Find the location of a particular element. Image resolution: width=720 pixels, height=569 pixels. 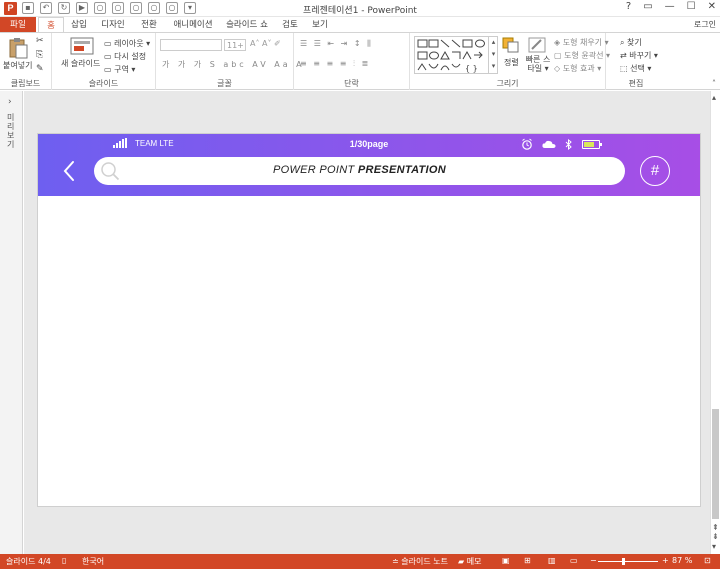

minimize-button: — is located at coordinates (670, 6).